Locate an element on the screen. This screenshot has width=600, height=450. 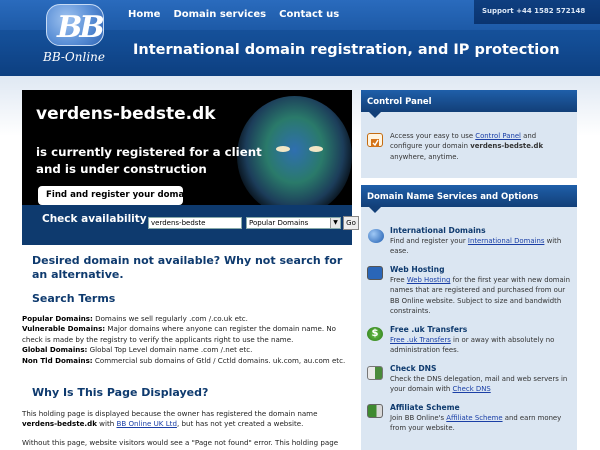
service-title-dns: Check DNS is located at coordinates (413, 368).